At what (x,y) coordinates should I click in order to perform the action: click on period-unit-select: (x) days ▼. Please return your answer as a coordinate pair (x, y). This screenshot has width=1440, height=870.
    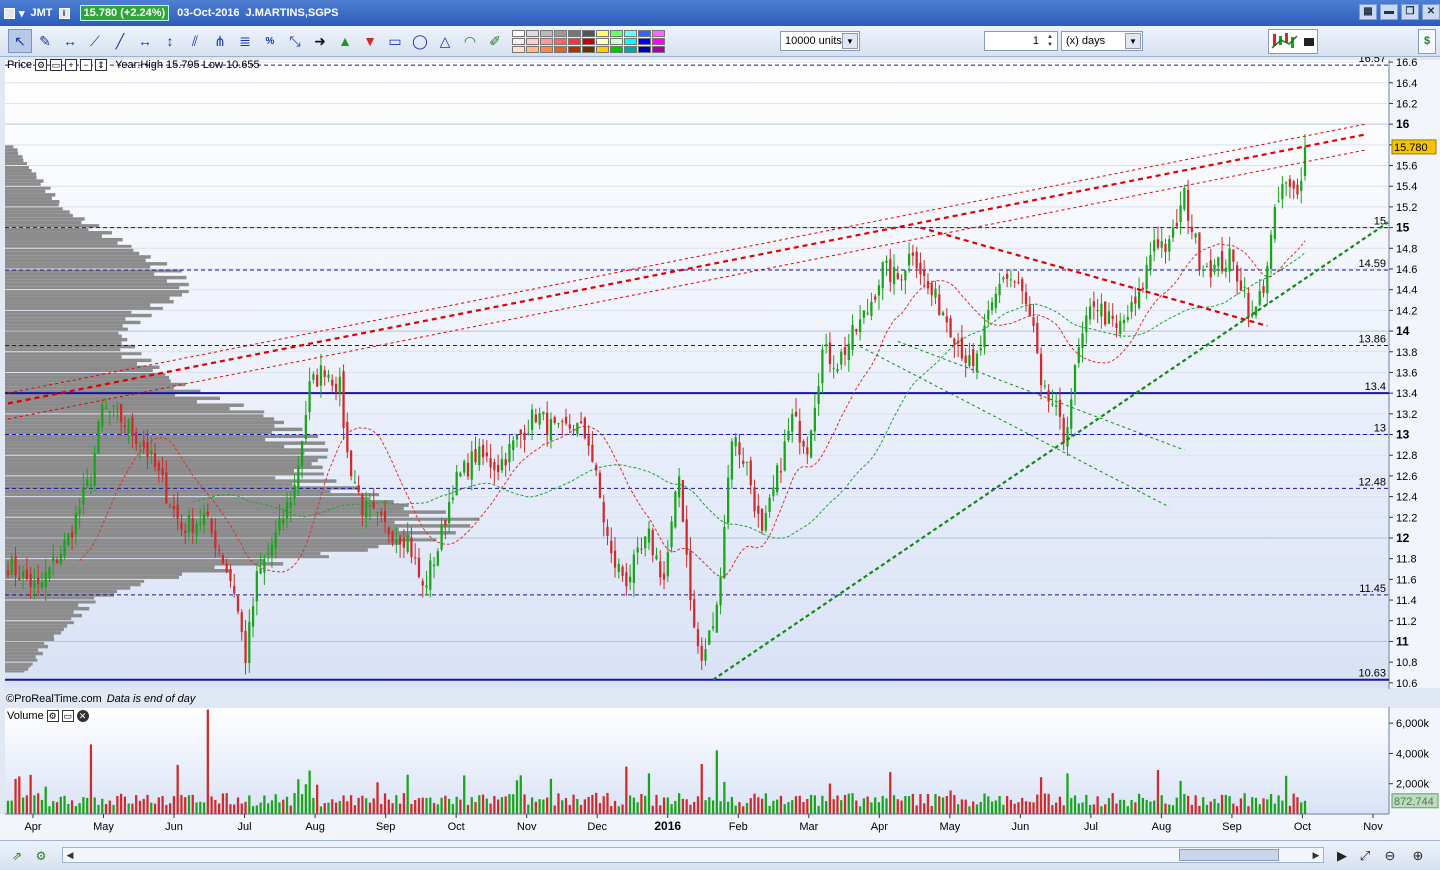
    Looking at the image, I should click on (1102, 41).